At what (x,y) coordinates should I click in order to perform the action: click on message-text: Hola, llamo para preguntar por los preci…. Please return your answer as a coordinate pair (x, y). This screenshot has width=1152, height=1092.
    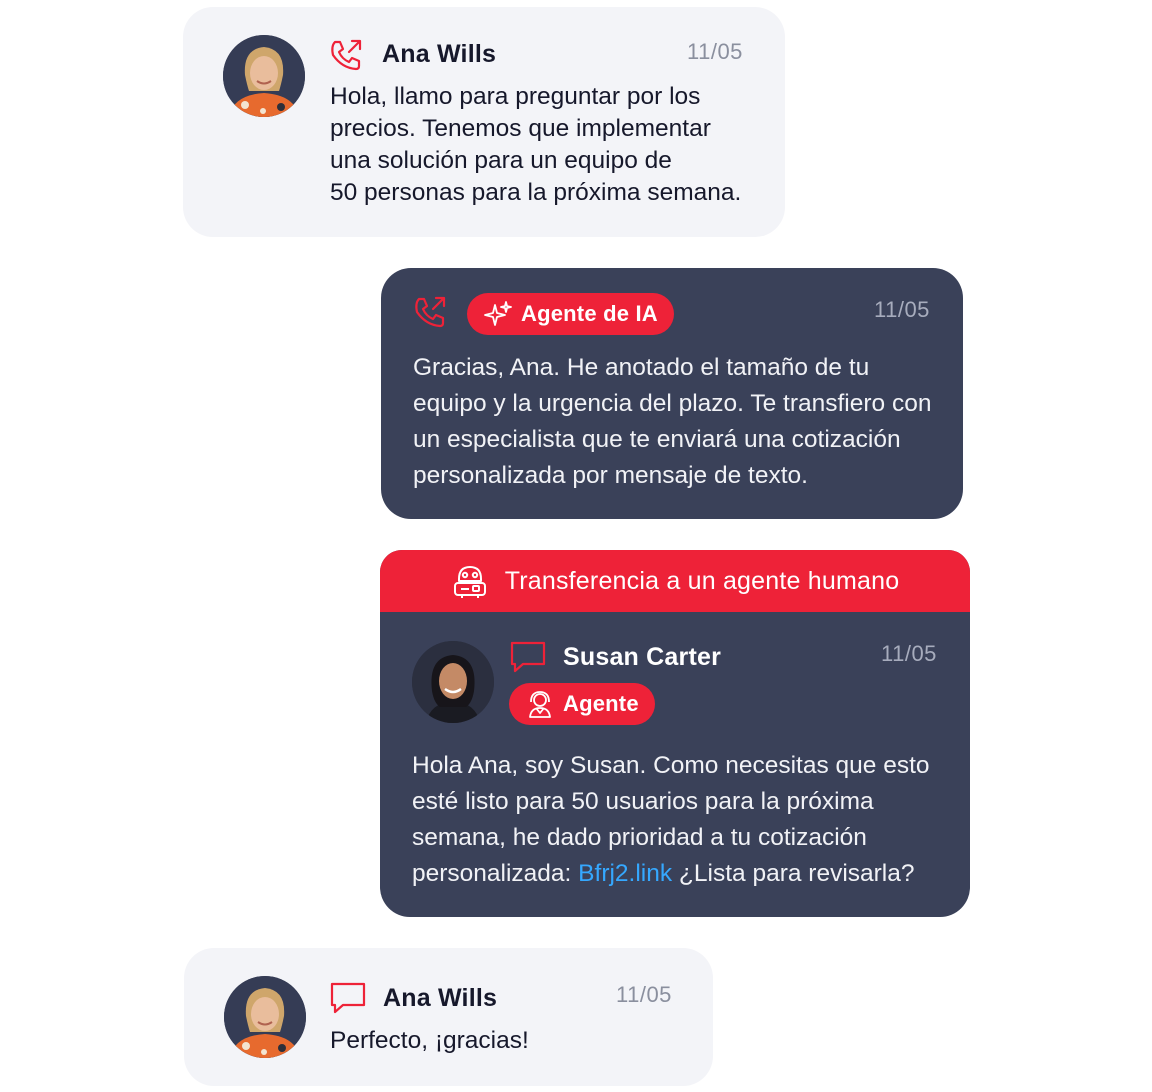
    Looking at the image, I should click on (536, 144).